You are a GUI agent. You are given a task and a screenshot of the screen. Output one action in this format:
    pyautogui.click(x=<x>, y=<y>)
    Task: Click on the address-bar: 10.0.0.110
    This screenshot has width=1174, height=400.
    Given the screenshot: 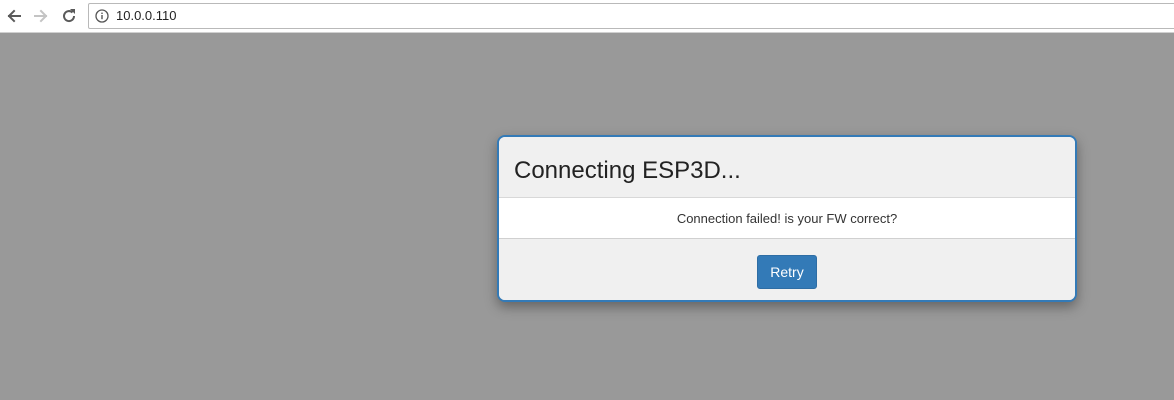 What is the action you would take?
    pyautogui.click(x=631, y=16)
    